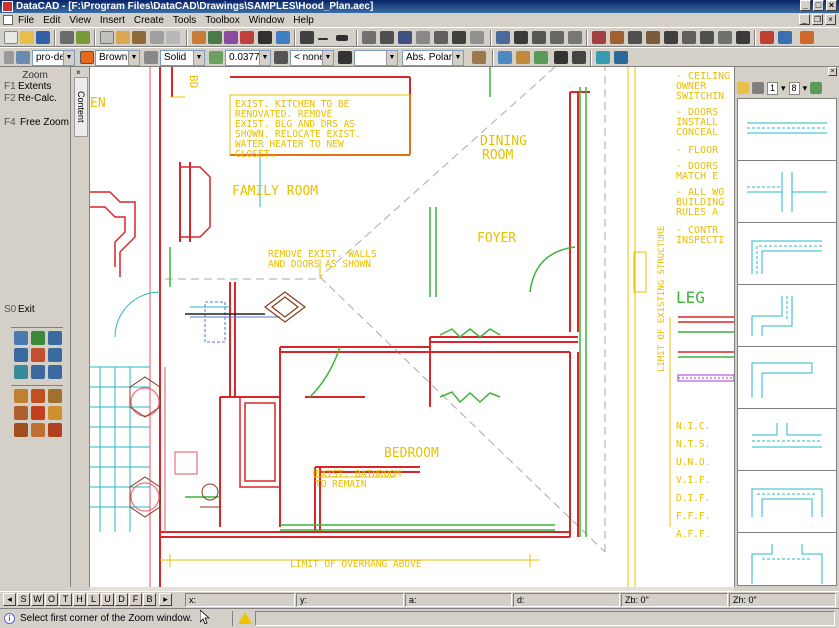 This screenshot has width=839, height=628. What do you see at coordinates (231, 37) in the screenshot?
I see `symbol-icon` at bounding box center [231, 37].